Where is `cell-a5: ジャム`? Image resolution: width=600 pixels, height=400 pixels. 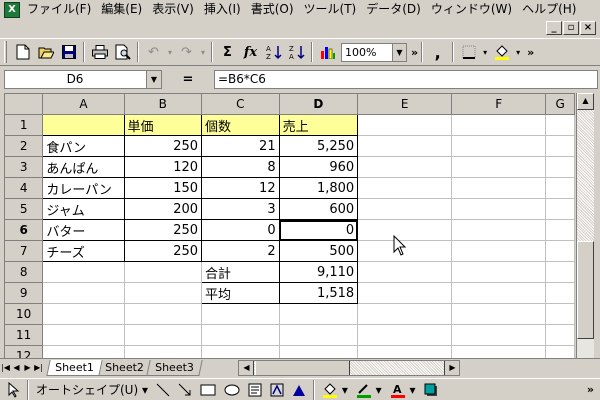
cell-a5: ジャム is located at coordinates (83, 209).